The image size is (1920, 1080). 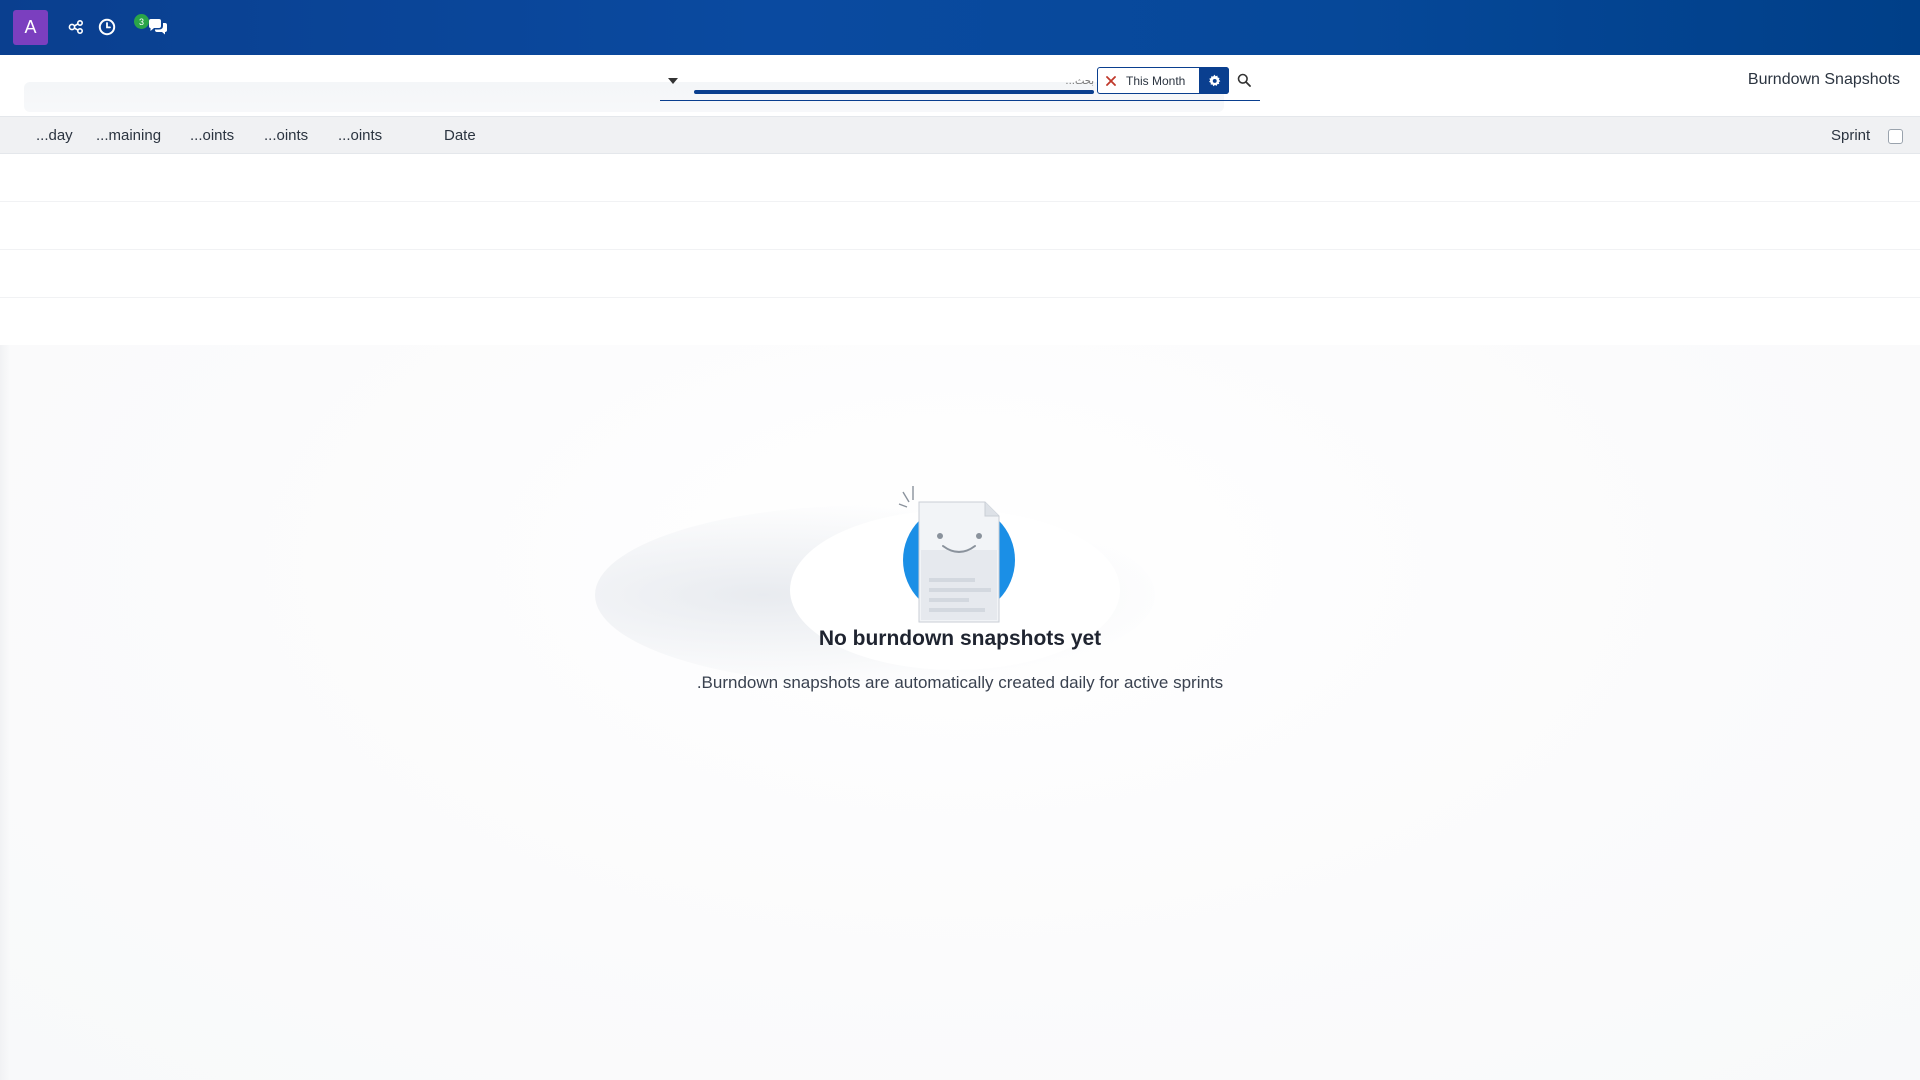 I want to click on column-header-remaining: ...maining, so click(x=128, y=135).